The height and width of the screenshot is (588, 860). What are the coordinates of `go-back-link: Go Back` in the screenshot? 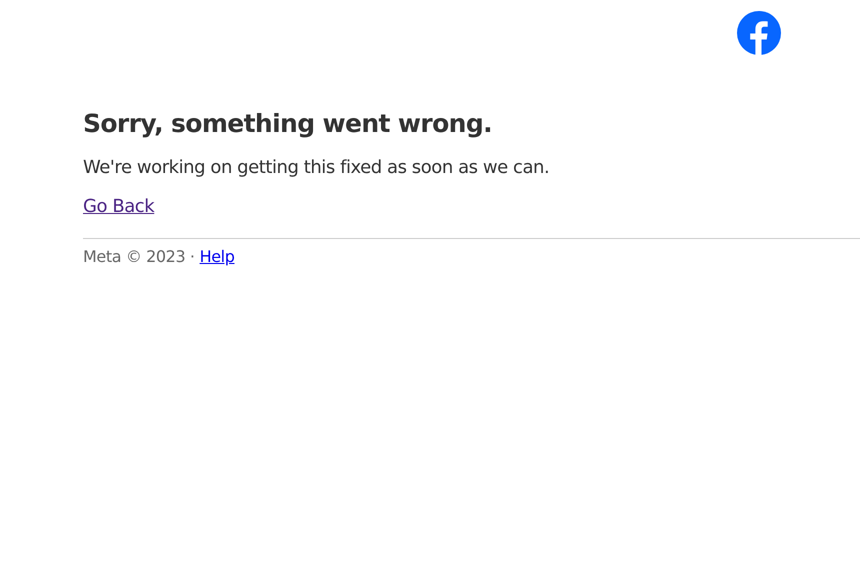 It's located at (118, 206).